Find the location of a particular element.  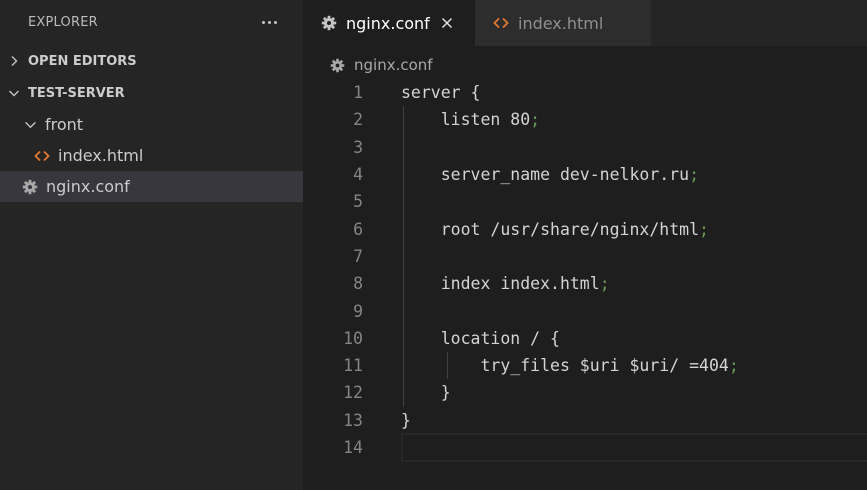

code-text-body: server { is located at coordinates (441, 93).